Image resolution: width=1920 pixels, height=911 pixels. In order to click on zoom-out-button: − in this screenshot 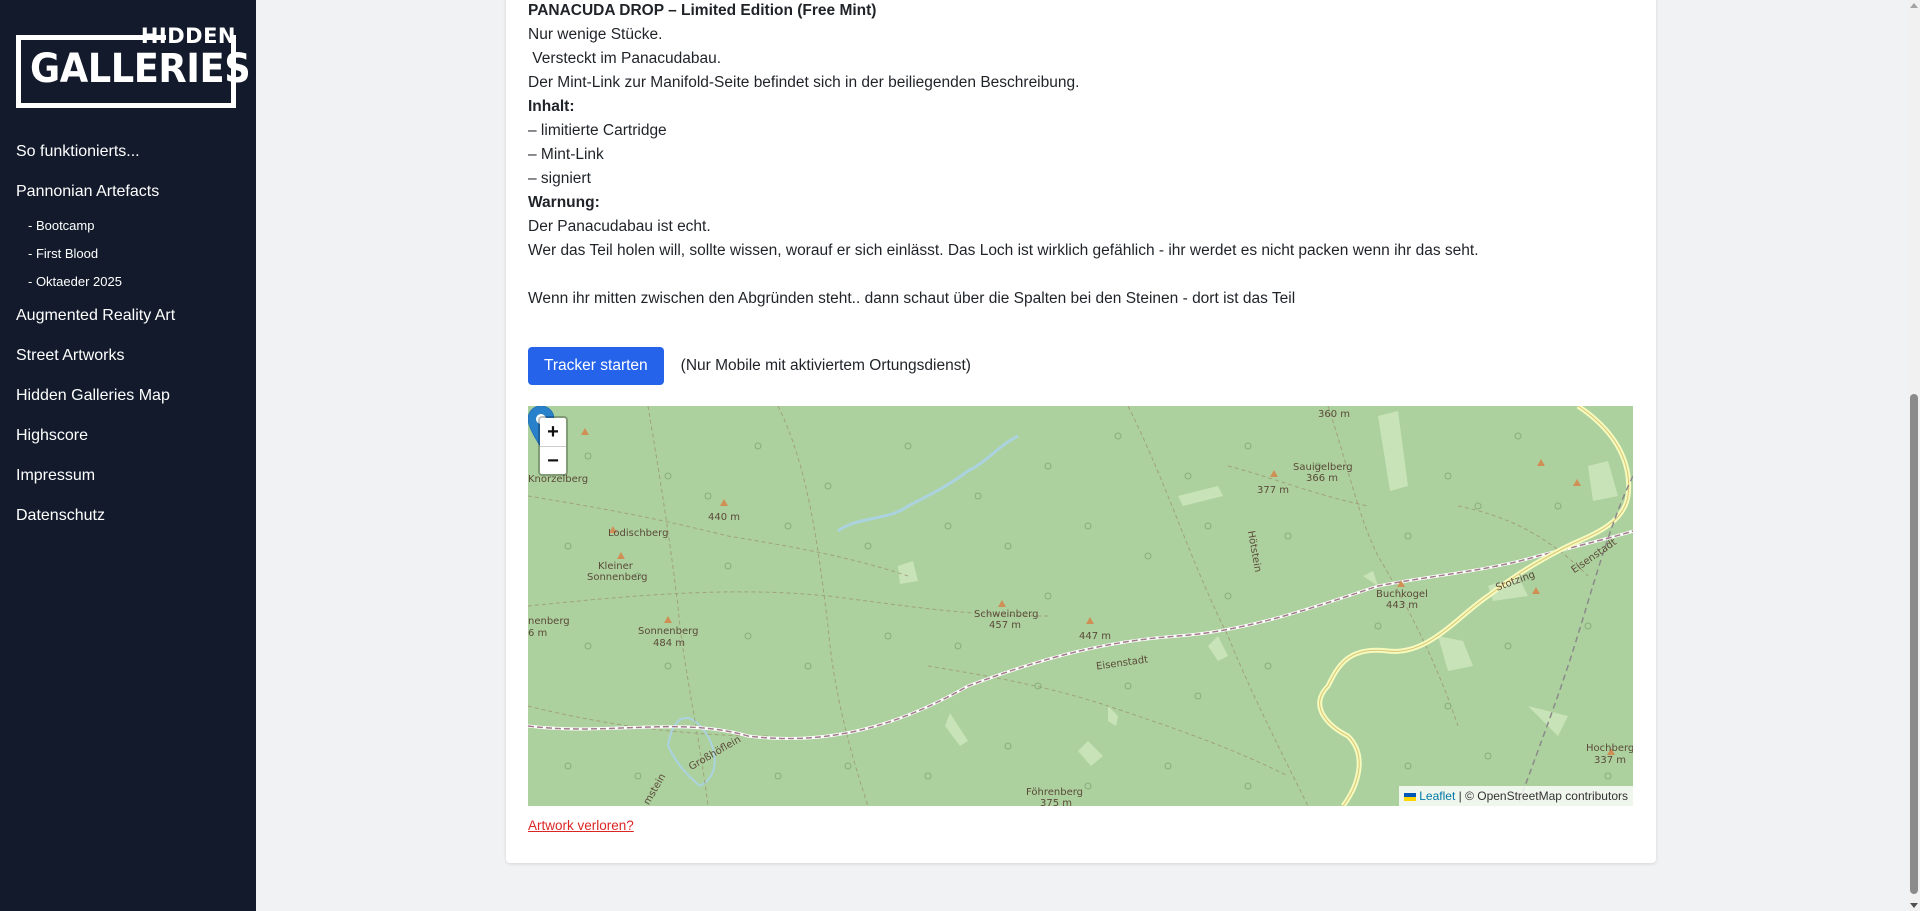, I will do `click(553, 460)`.